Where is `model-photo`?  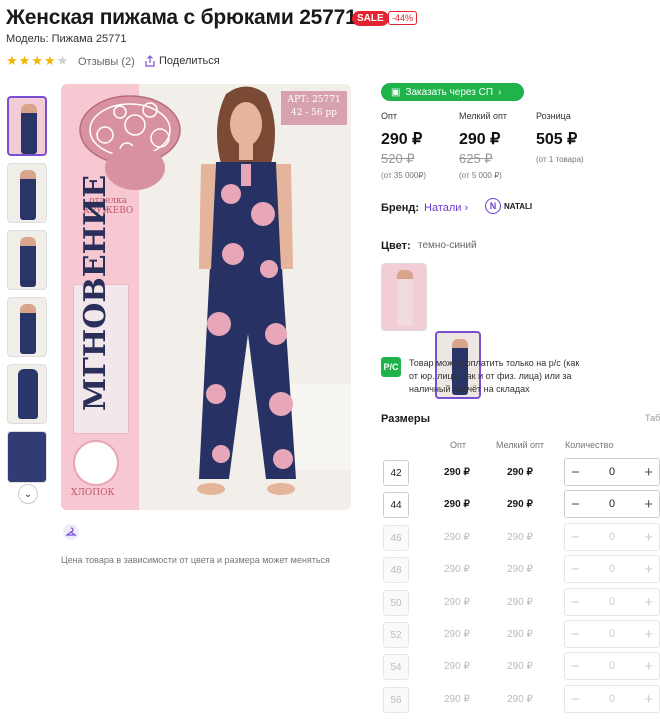
model-photo is located at coordinates (246, 290).